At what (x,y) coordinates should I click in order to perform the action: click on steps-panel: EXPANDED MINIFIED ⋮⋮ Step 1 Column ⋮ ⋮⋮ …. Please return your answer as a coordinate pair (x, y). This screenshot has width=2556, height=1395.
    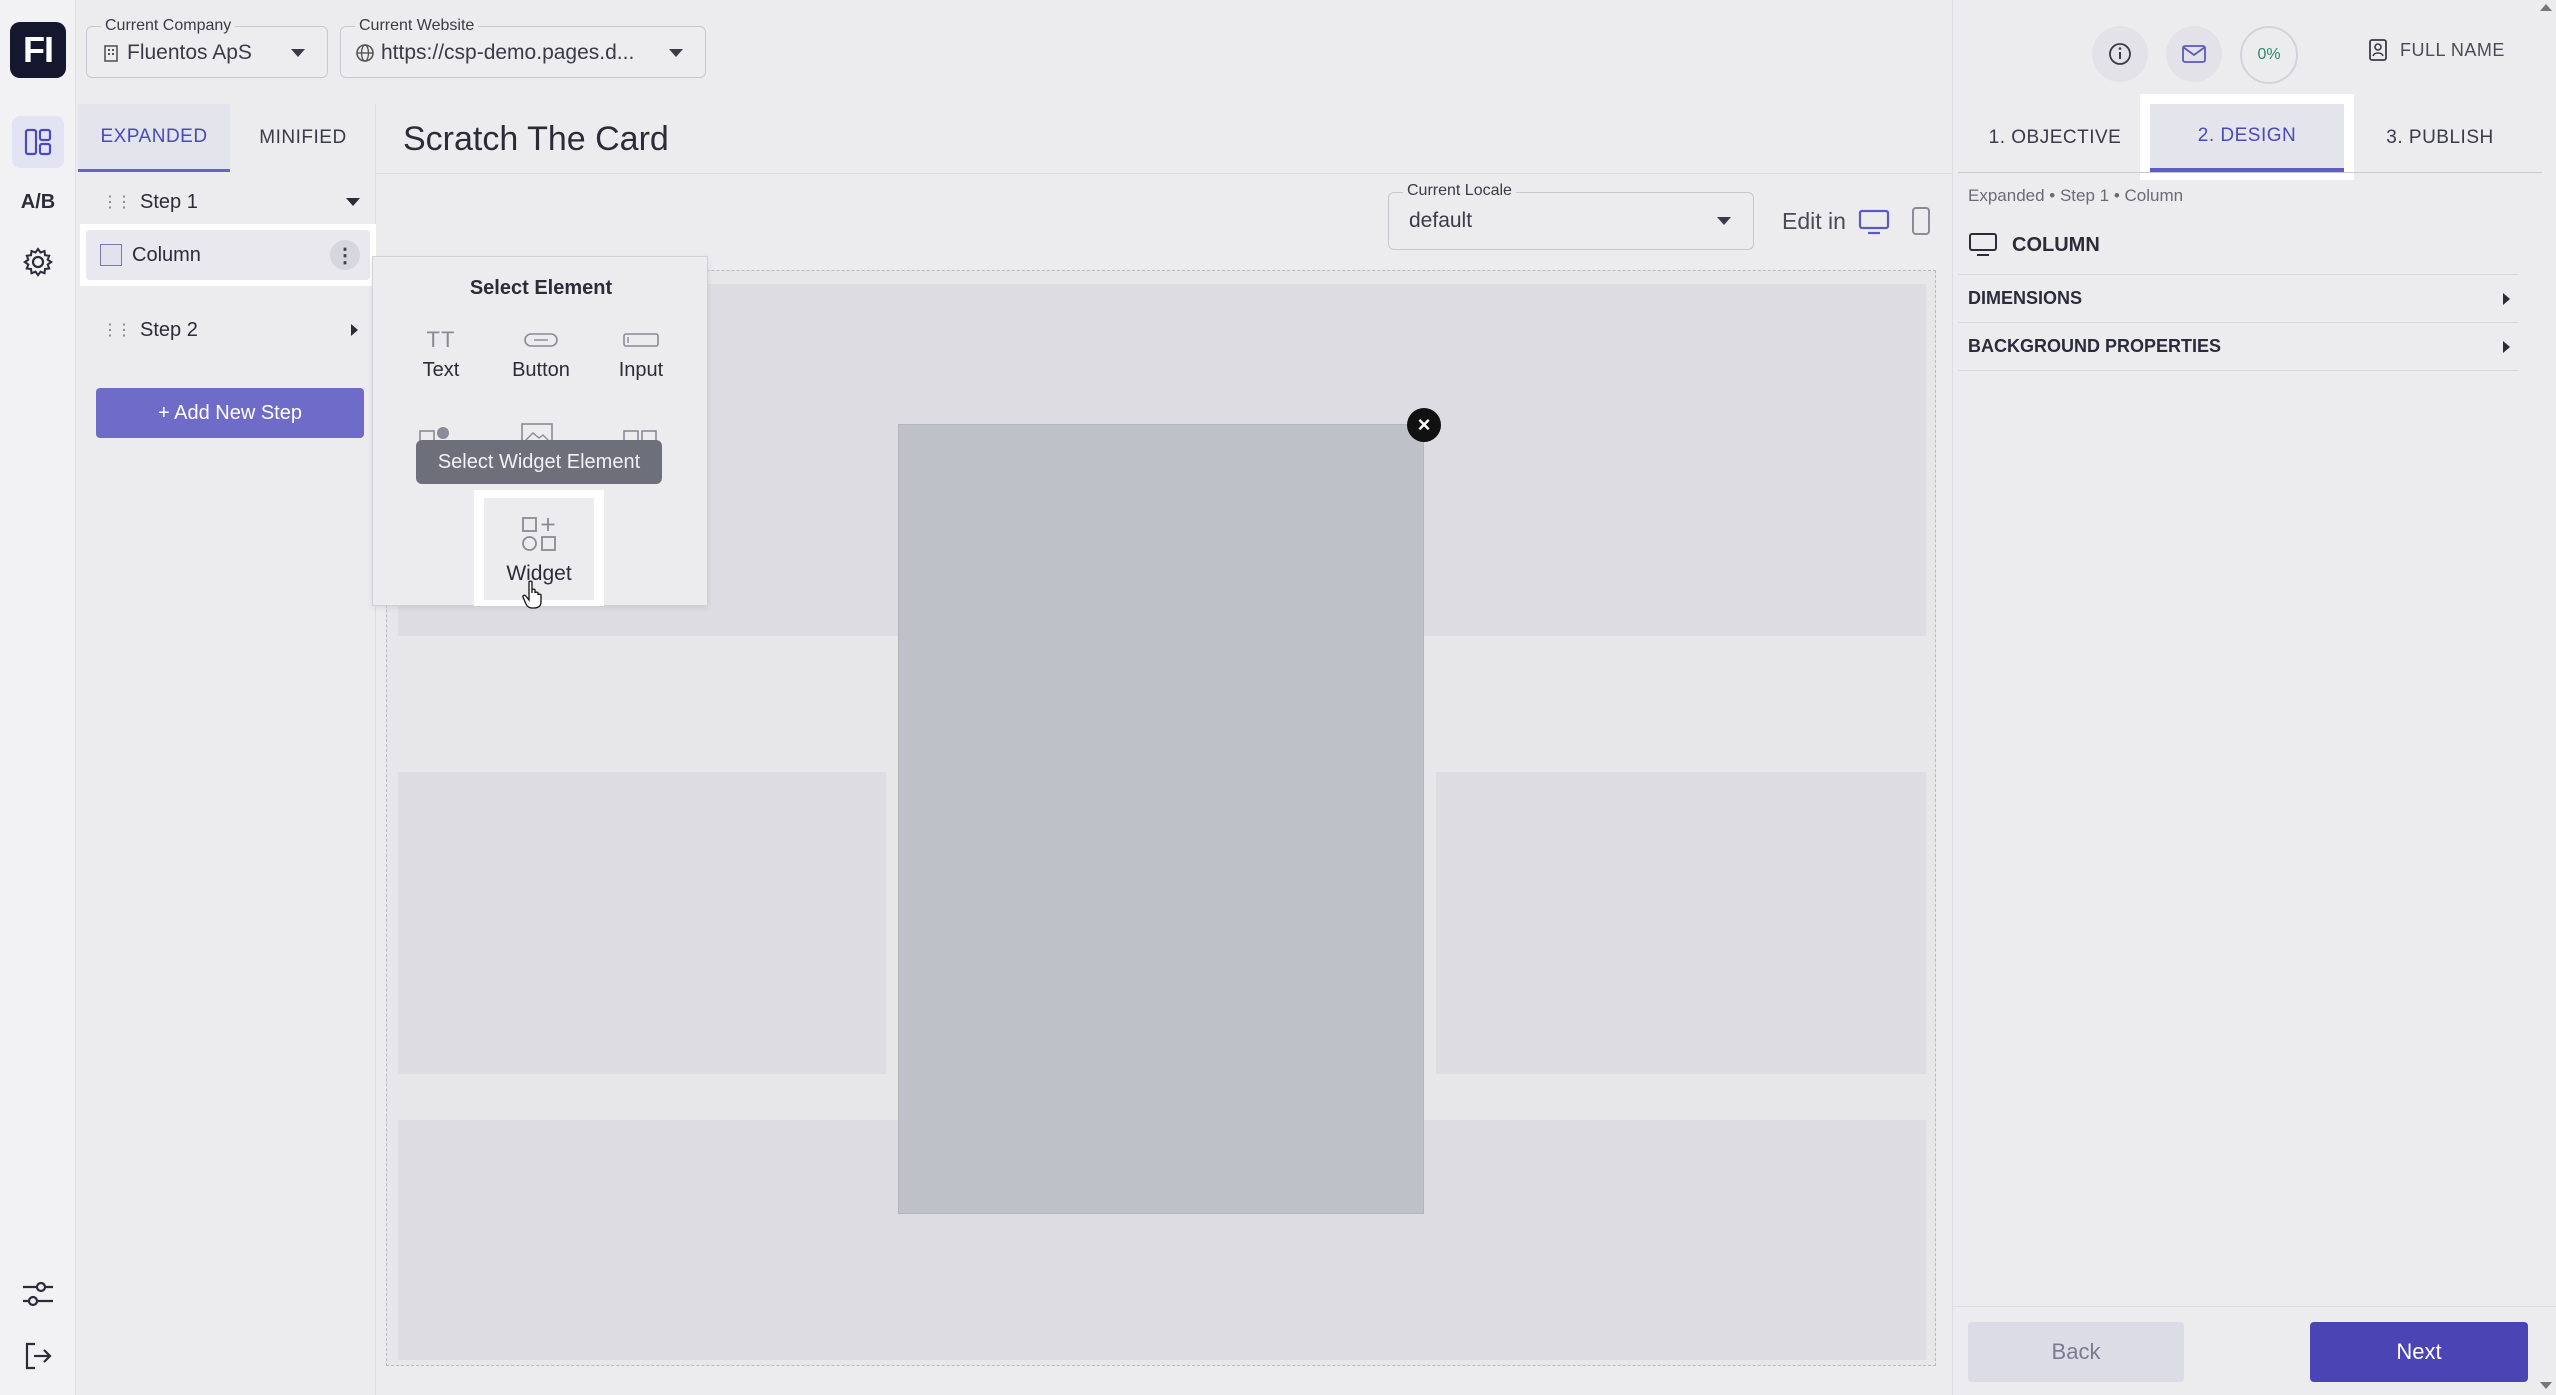
    Looking at the image, I should click on (227, 749).